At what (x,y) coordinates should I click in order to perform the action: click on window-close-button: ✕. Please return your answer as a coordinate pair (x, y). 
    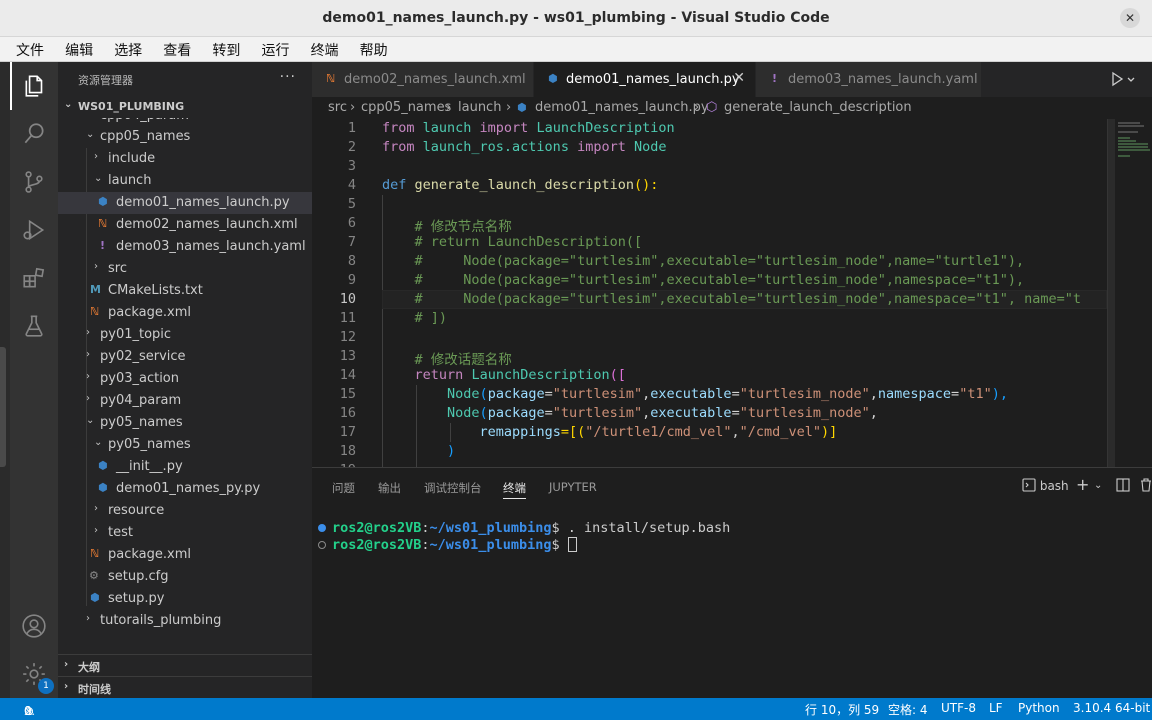
    Looking at the image, I should click on (1130, 18).